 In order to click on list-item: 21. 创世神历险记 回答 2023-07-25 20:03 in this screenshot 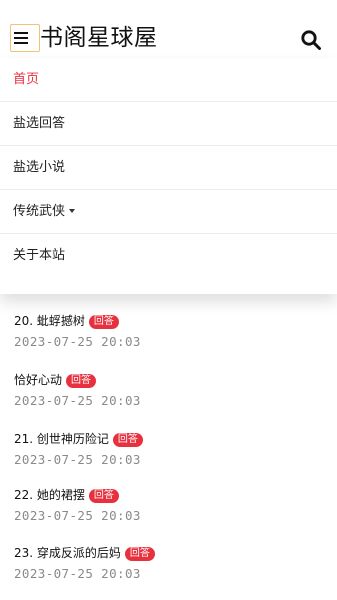, I will do `click(169, 449)`.